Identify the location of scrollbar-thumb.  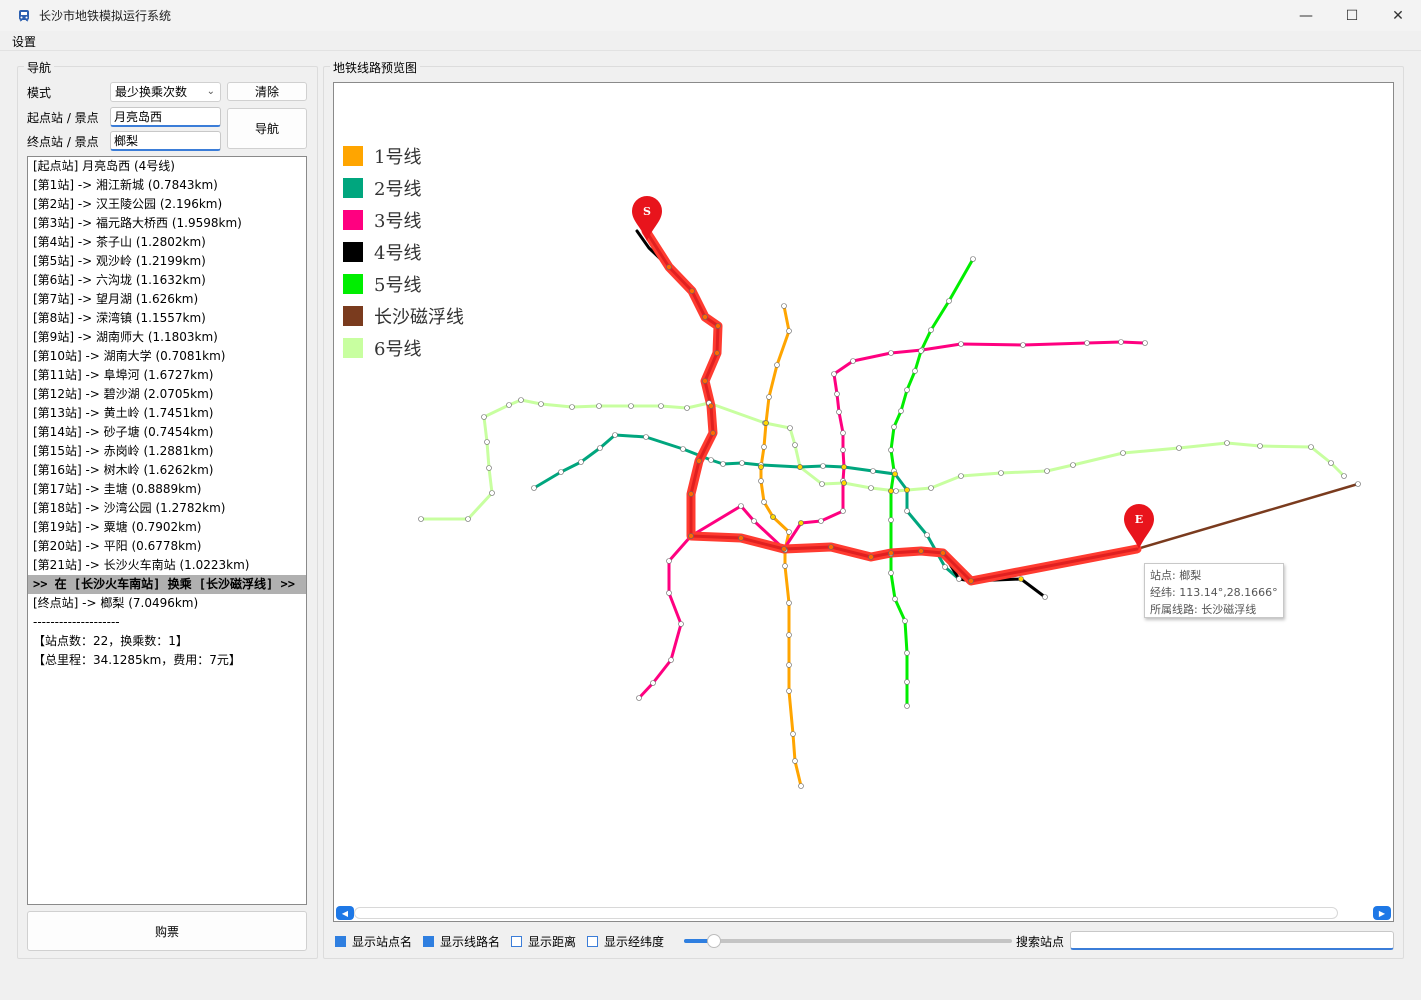
(846, 913).